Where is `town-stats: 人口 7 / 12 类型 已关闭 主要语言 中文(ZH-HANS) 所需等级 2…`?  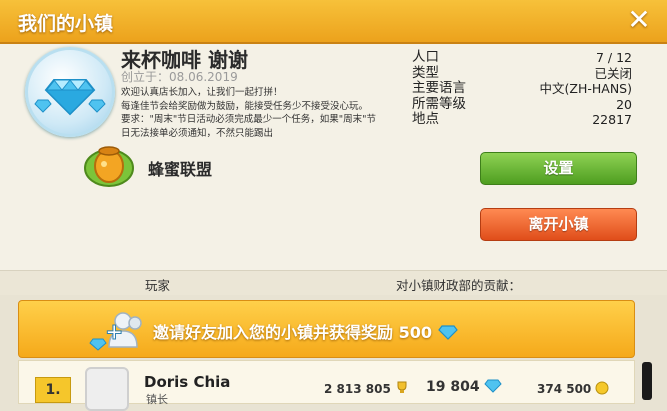 town-stats: 人口 7 / 12 类型 已关闭 主要语言 中文(ZH-HANS) 所需等级 2… is located at coordinates (522, 88).